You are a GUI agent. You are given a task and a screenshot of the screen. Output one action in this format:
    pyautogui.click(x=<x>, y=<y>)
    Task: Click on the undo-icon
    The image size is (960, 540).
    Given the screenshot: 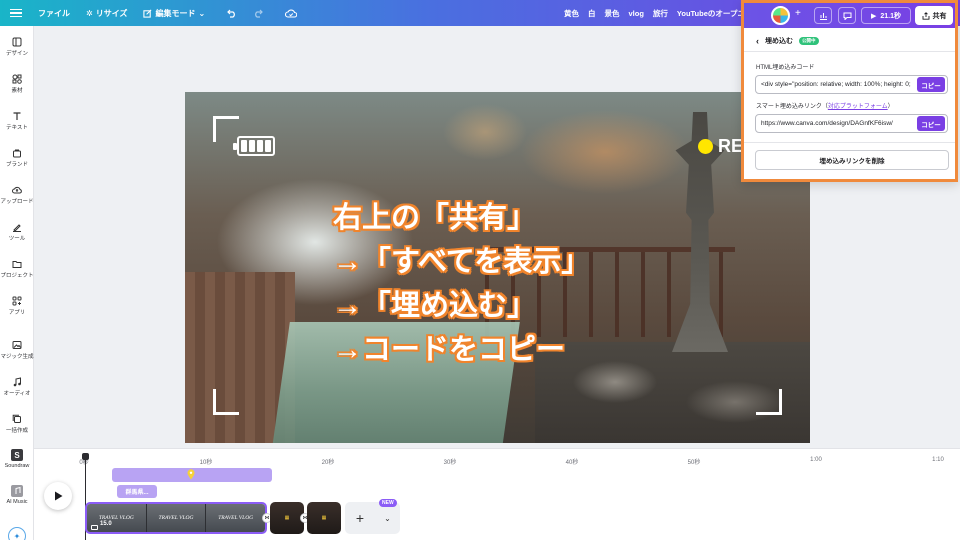 What is the action you would take?
    pyautogui.click(x=231, y=13)
    